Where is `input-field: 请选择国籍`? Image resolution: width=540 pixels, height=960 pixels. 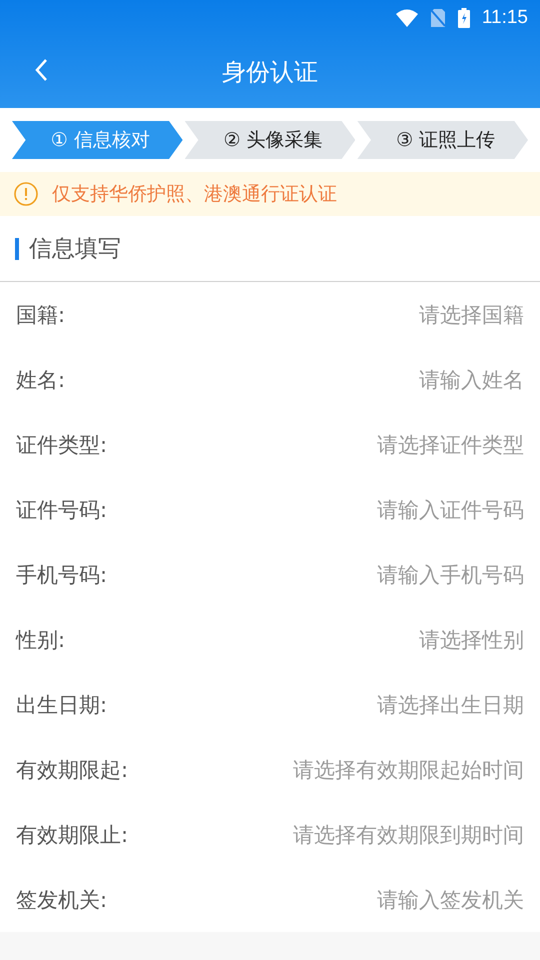 input-field: 请选择国籍 is located at coordinates (374, 314).